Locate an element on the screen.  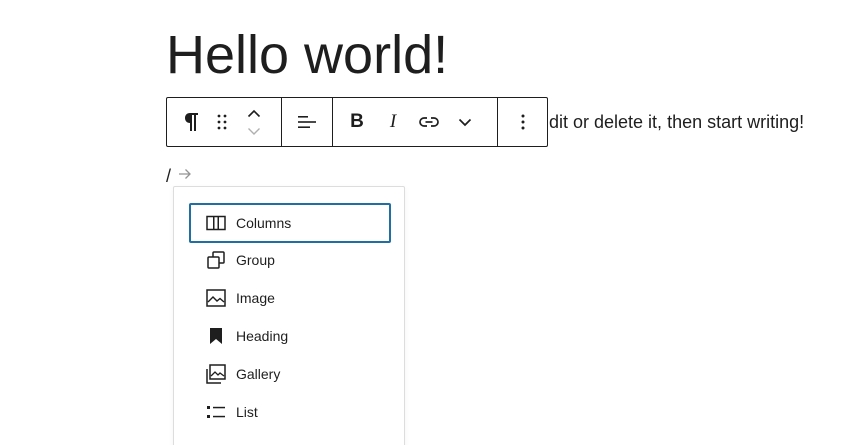
bold-label: B is located at coordinates (357, 121).